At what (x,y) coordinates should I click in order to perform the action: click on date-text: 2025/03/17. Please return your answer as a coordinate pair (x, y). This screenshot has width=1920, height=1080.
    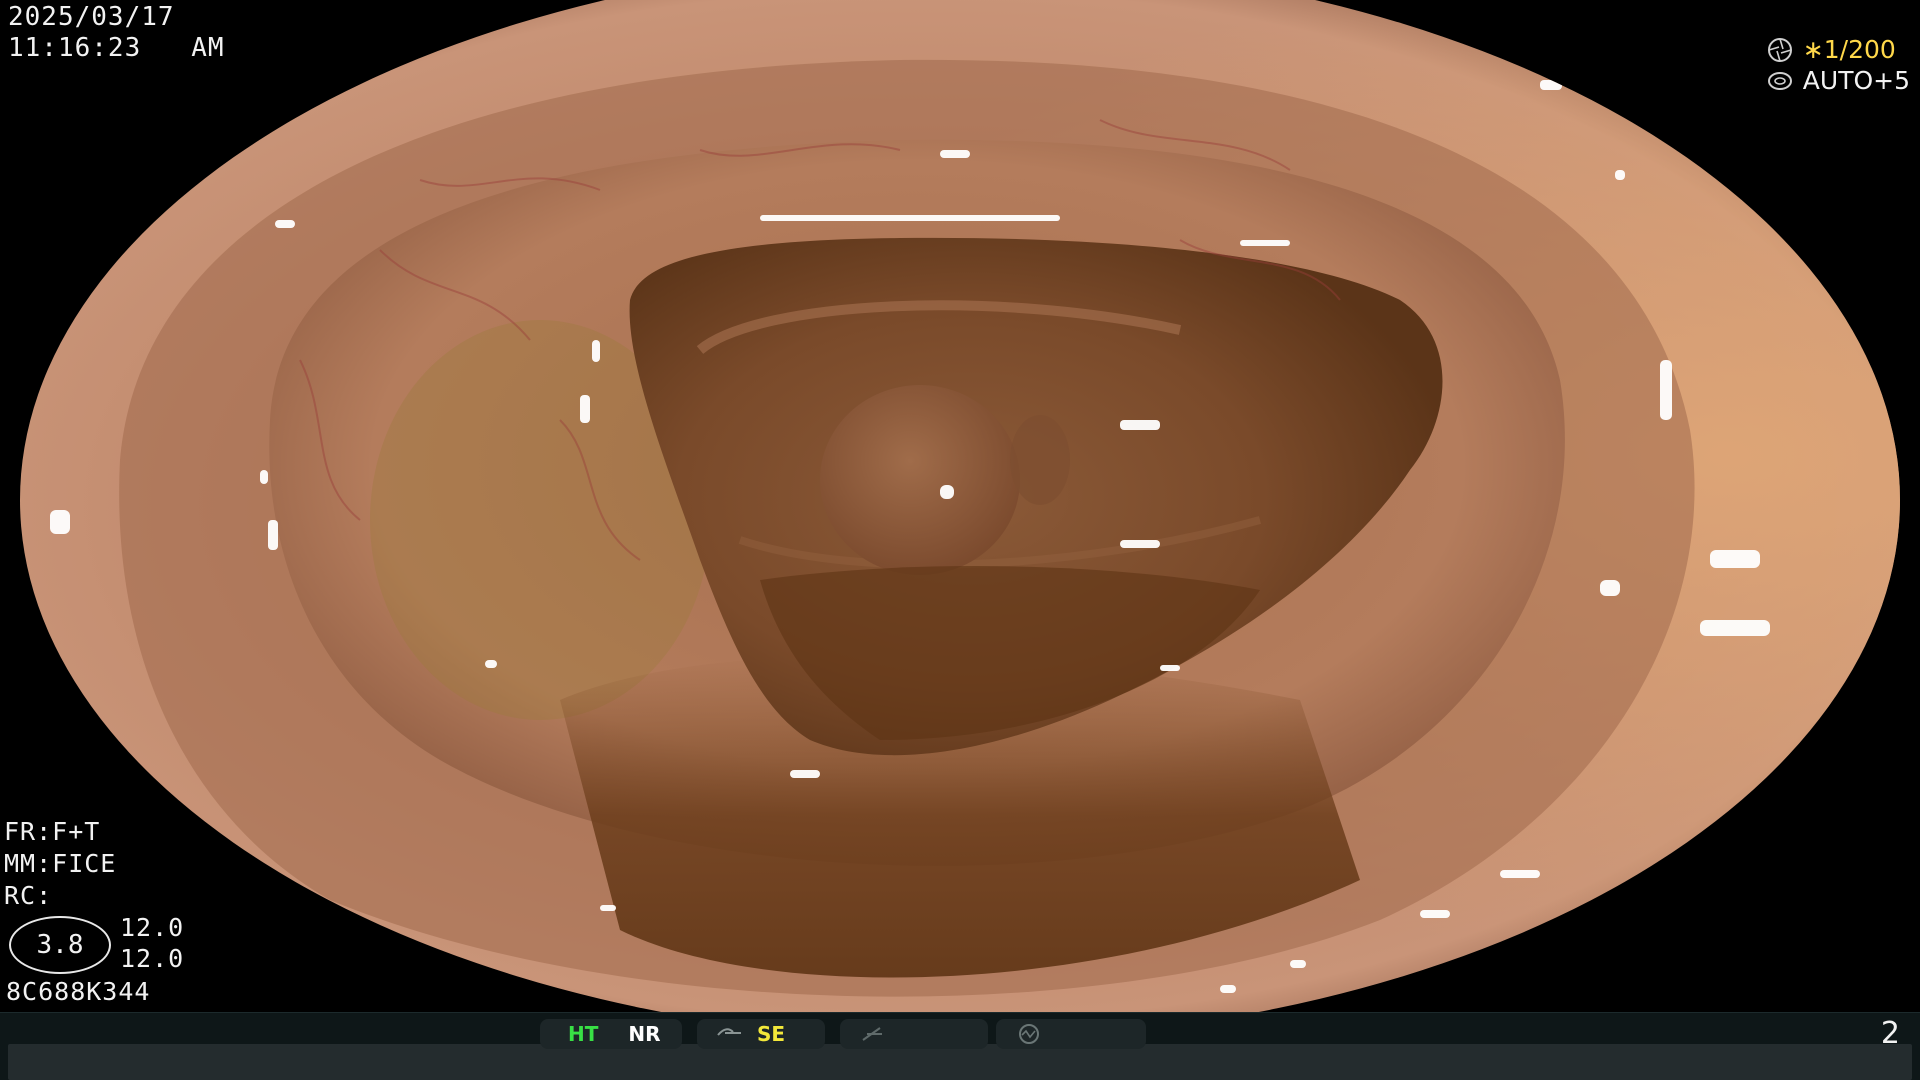
    Looking at the image, I should click on (91, 17).